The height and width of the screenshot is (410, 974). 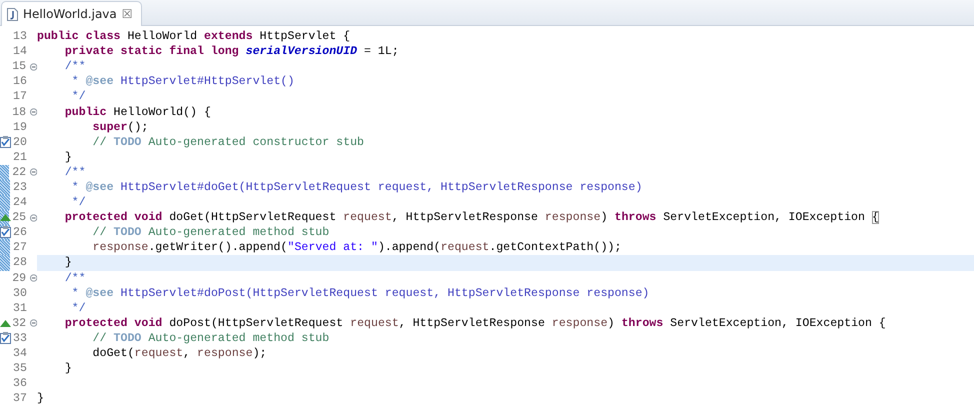 What do you see at coordinates (19, 67) in the screenshot?
I see `line-number: 15` at bounding box center [19, 67].